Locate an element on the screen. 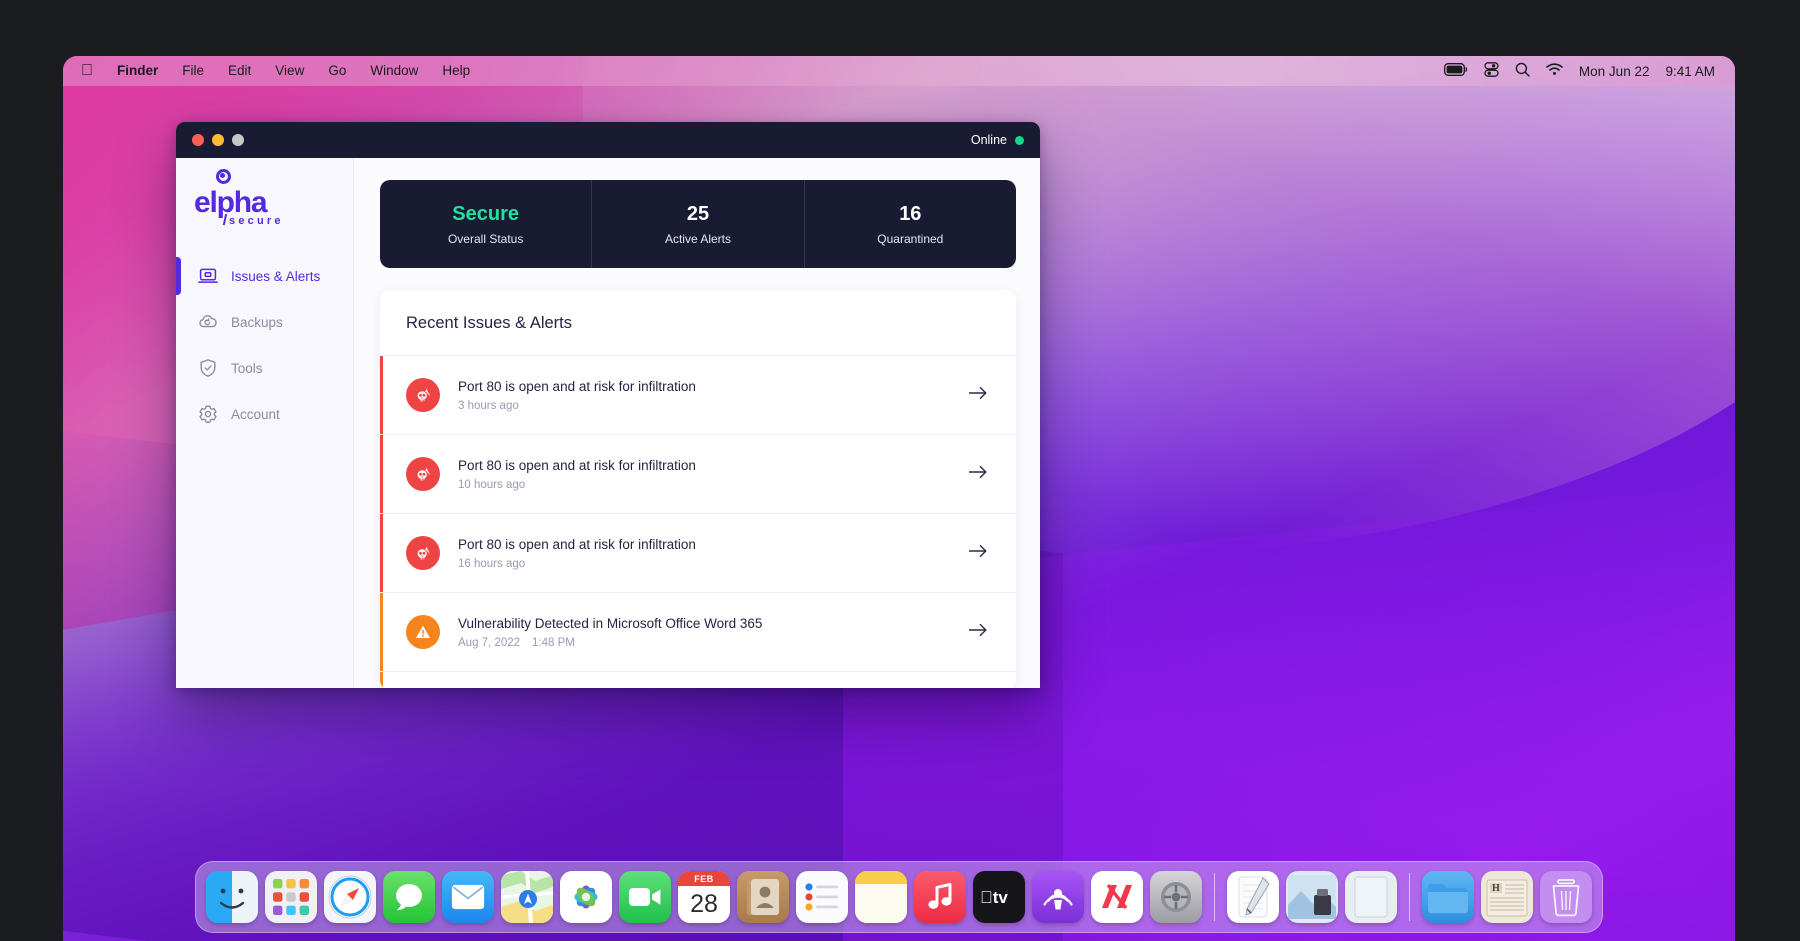 The height and width of the screenshot is (941, 1800). minimize-button is located at coordinates (218, 140).